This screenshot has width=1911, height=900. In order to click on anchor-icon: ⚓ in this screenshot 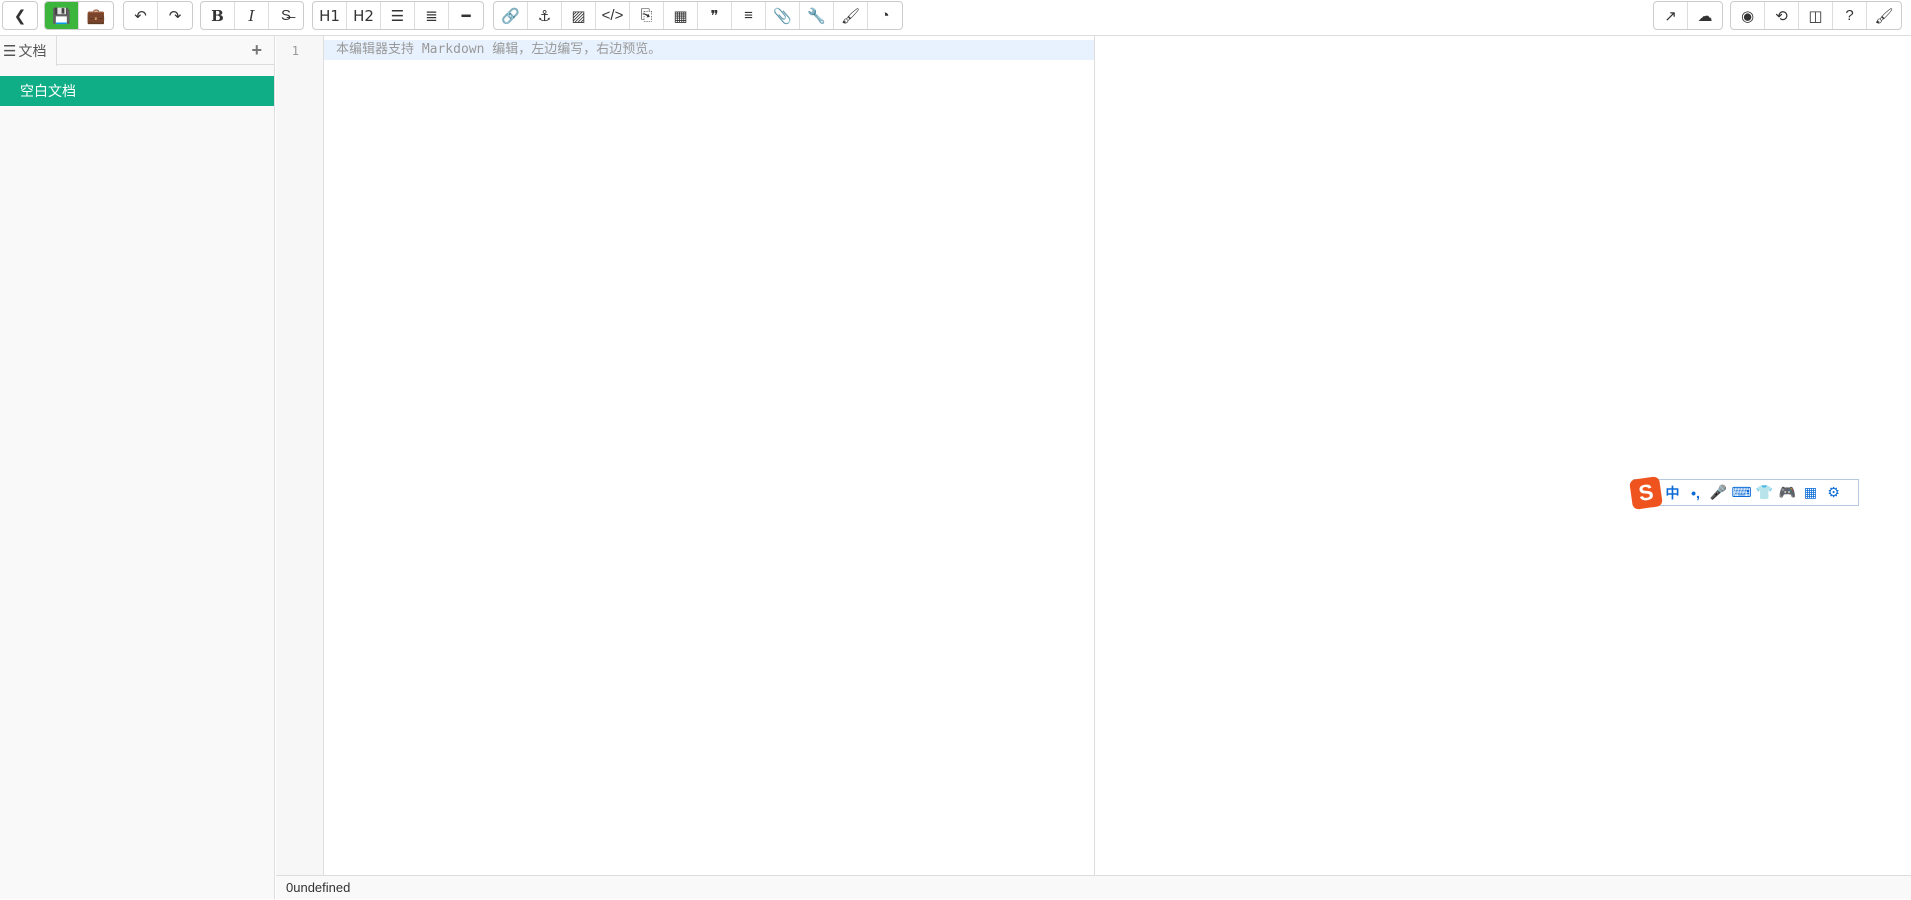, I will do `click(544, 16)`.